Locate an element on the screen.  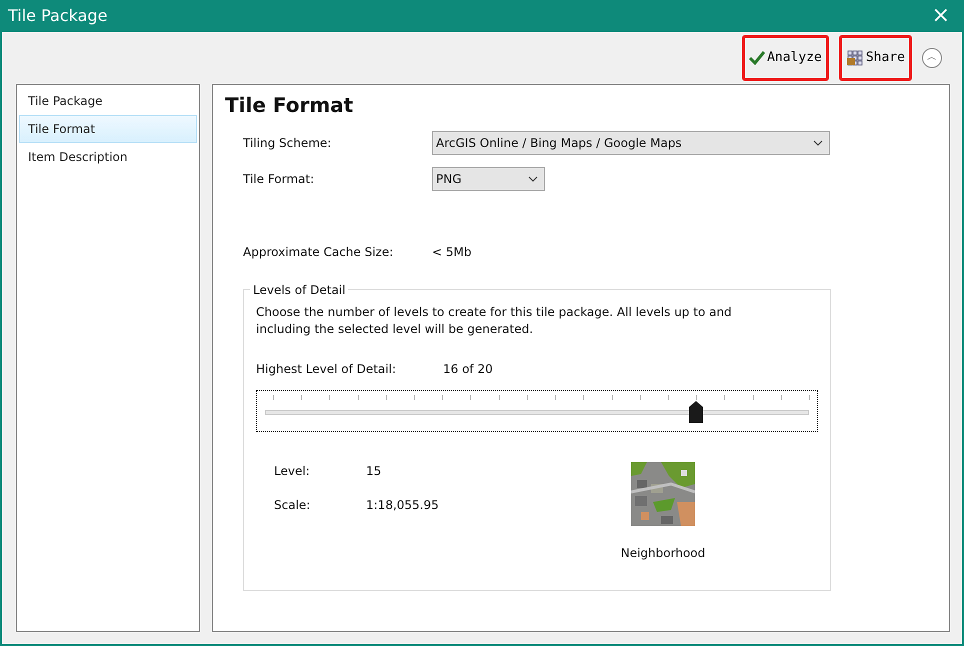
field-label: Tiling Scheme: is located at coordinates (287, 143).